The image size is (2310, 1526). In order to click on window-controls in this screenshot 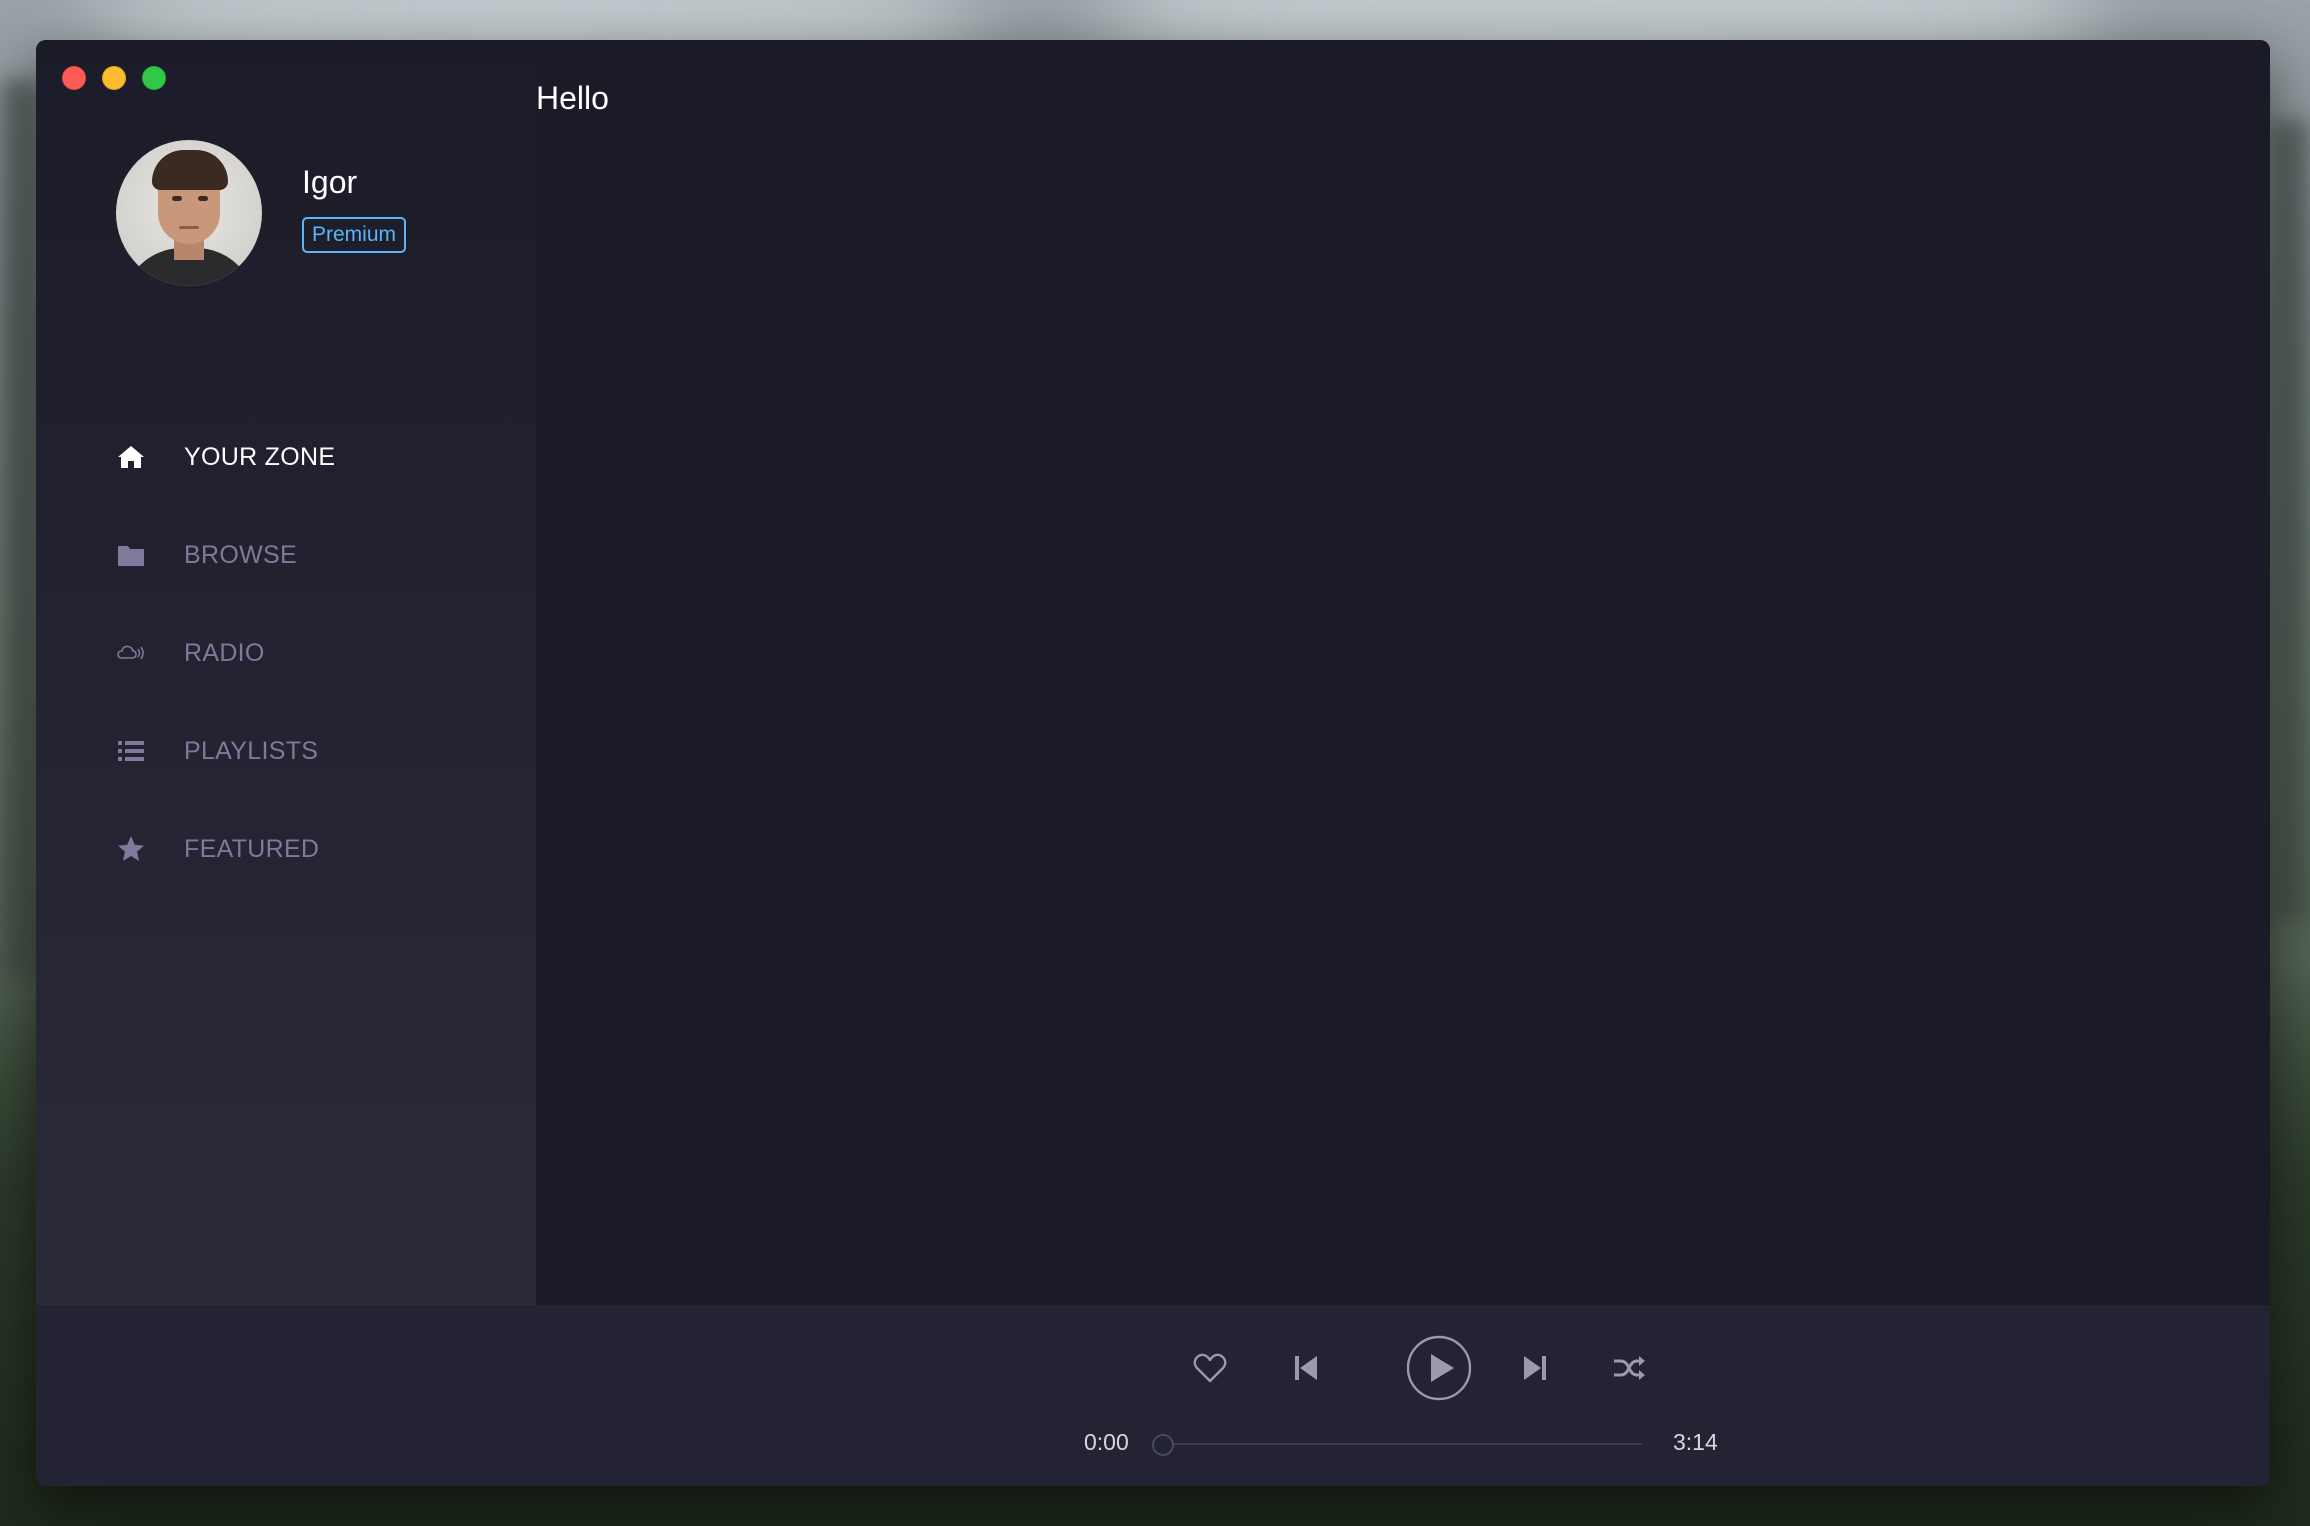, I will do `click(114, 78)`.